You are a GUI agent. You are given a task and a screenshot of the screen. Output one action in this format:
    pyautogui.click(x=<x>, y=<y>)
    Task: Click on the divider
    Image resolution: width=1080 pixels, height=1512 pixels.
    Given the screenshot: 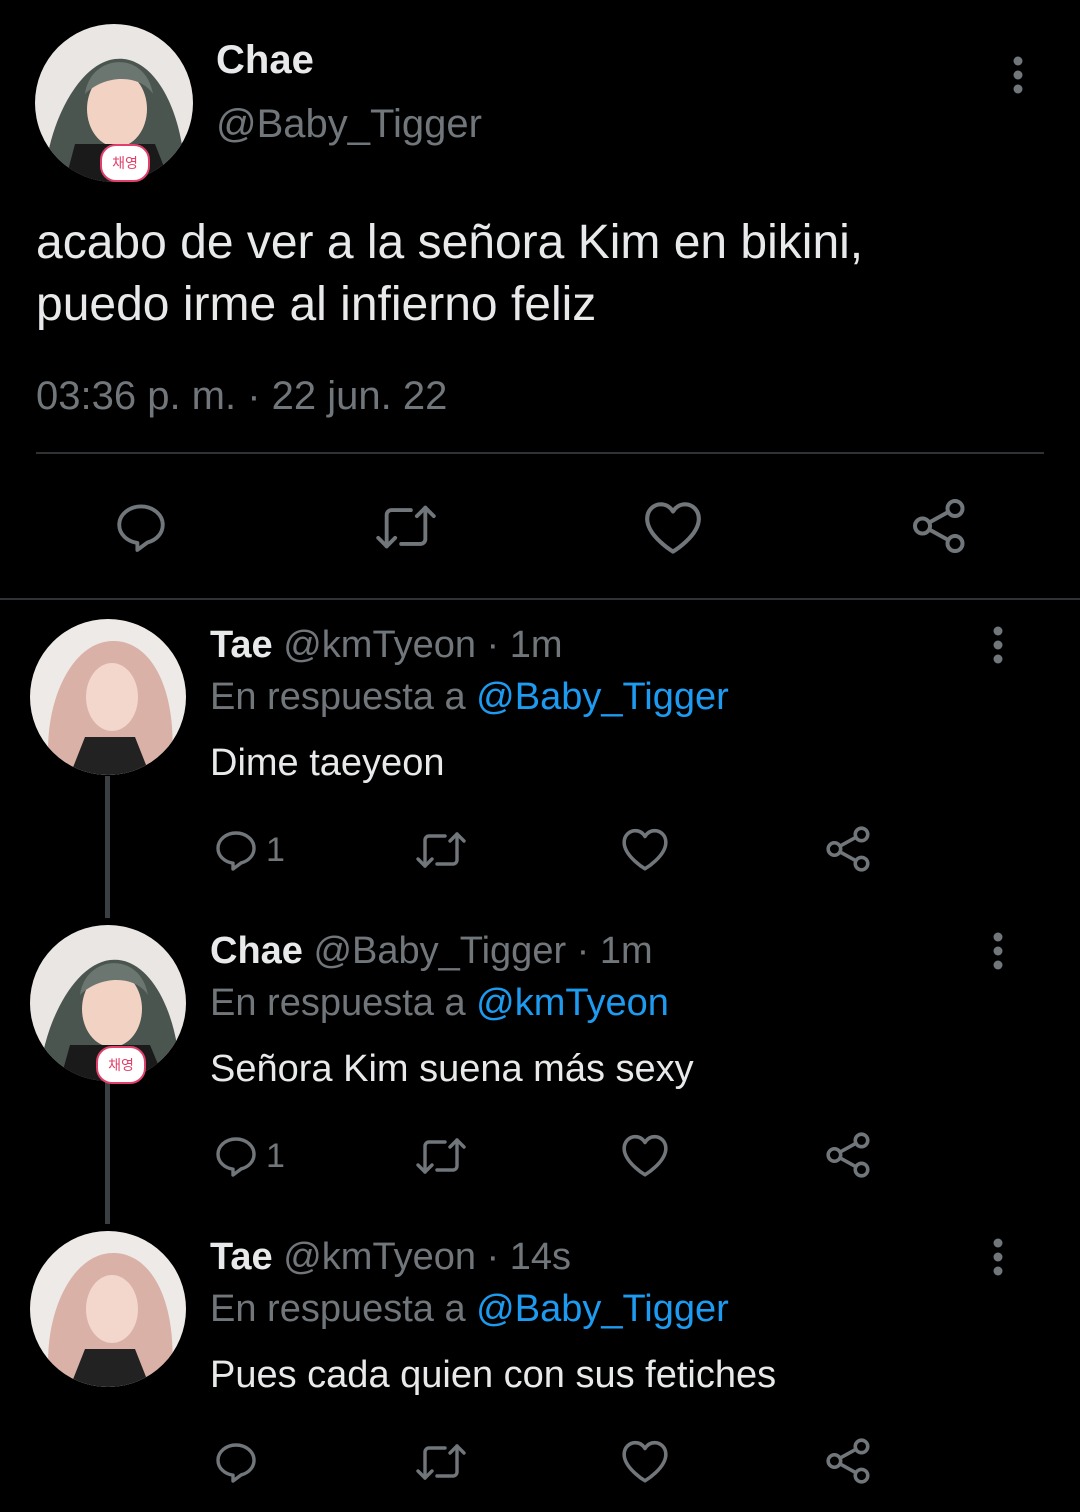 What is the action you would take?
    pyautogui.click(x=540, y=453)
    